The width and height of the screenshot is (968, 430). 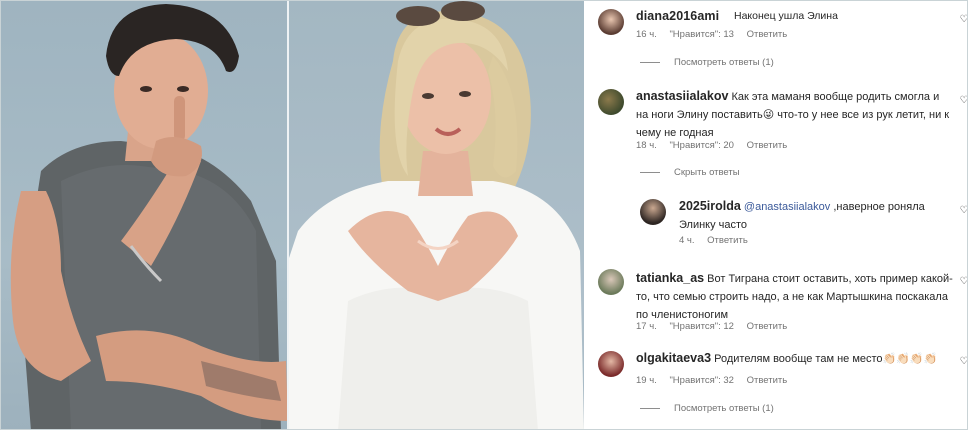 What do you see at coordinates (787, 207) in the screenshot?
I see `reply-mention-link: @anastasiialakov` at bounding box center [787, 207].